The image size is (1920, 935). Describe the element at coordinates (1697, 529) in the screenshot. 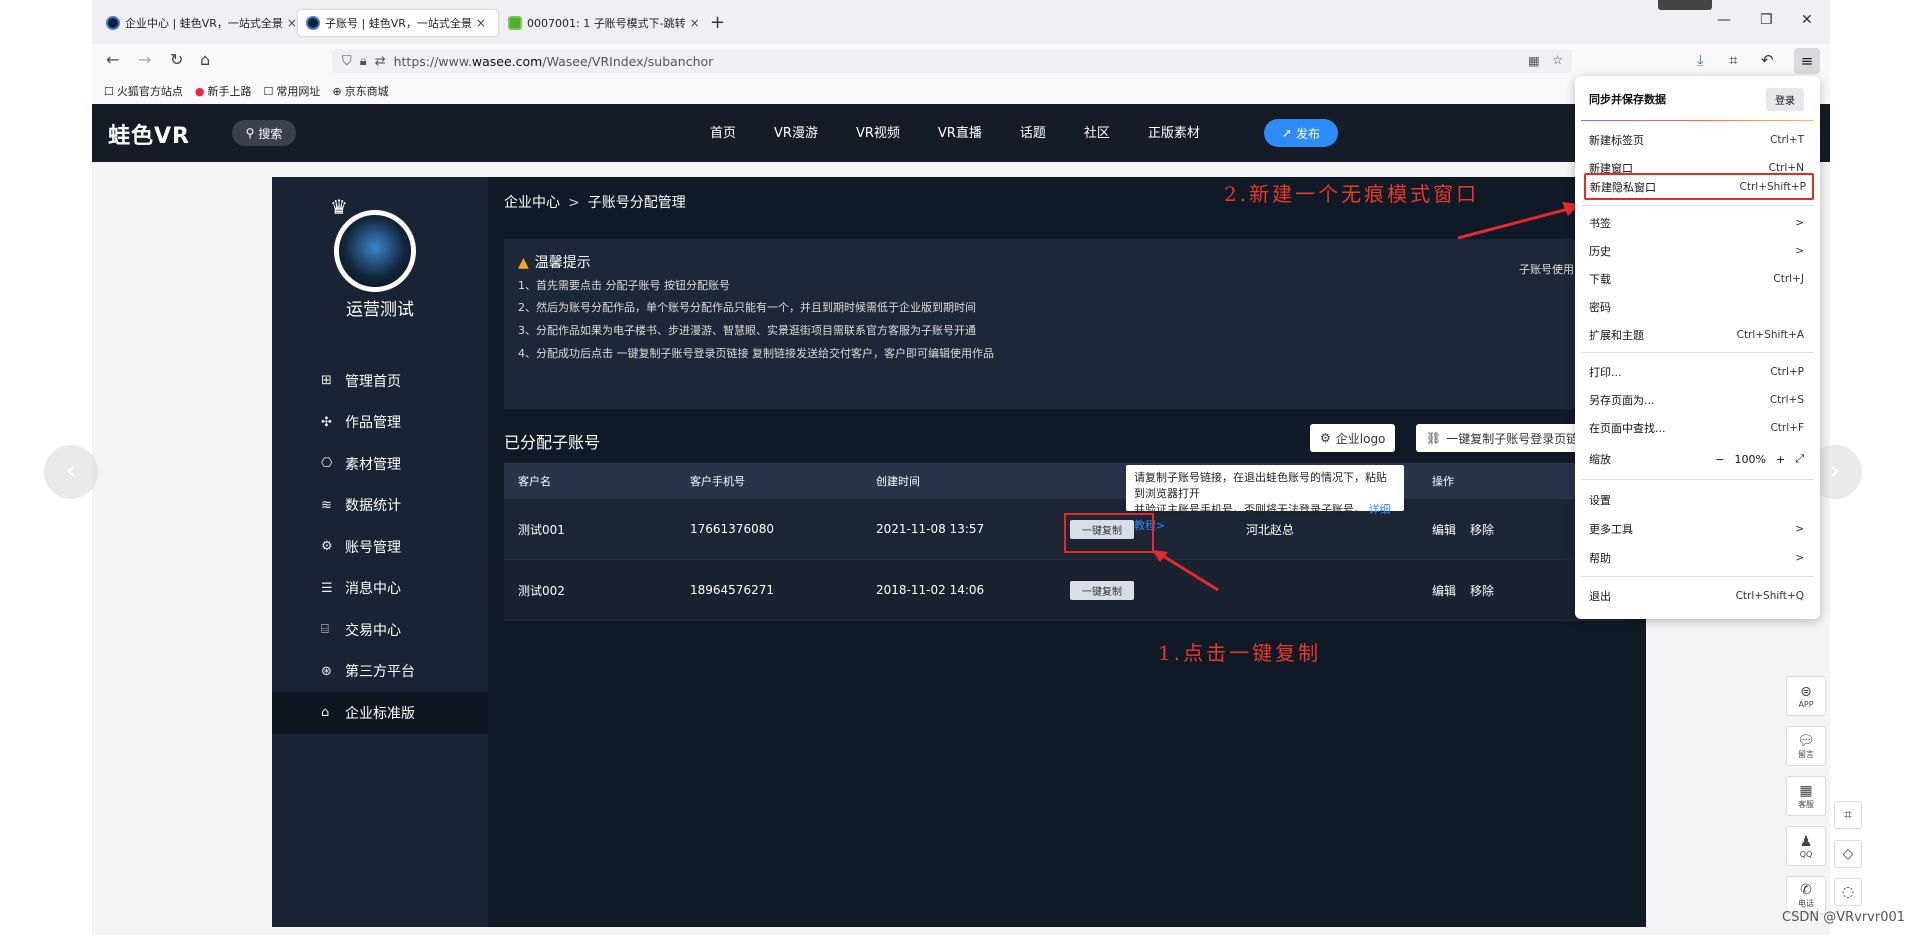

I see `menu-item-more-tools: 更多工具 >` at that location.